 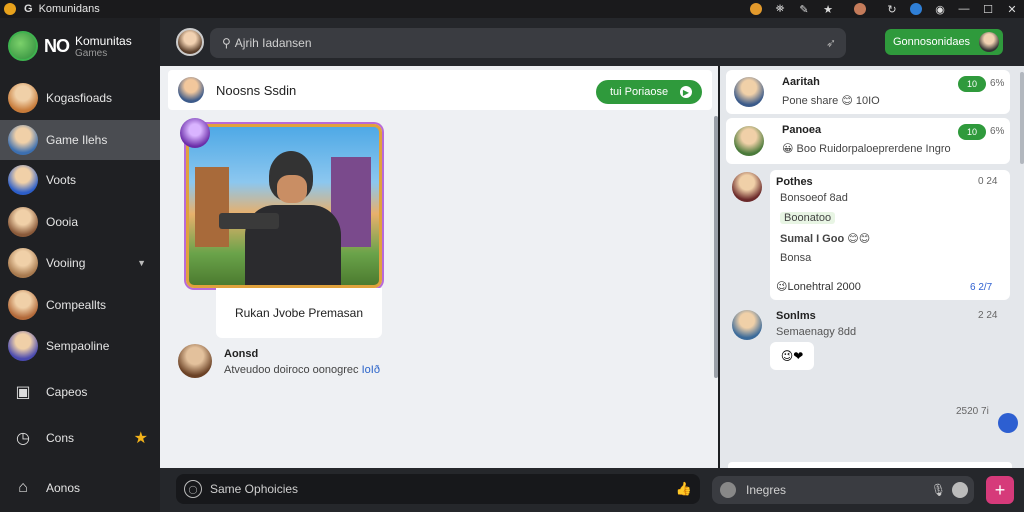 I want to click on sidebar-item-label: Compeallts, so click(x=76, y=305).